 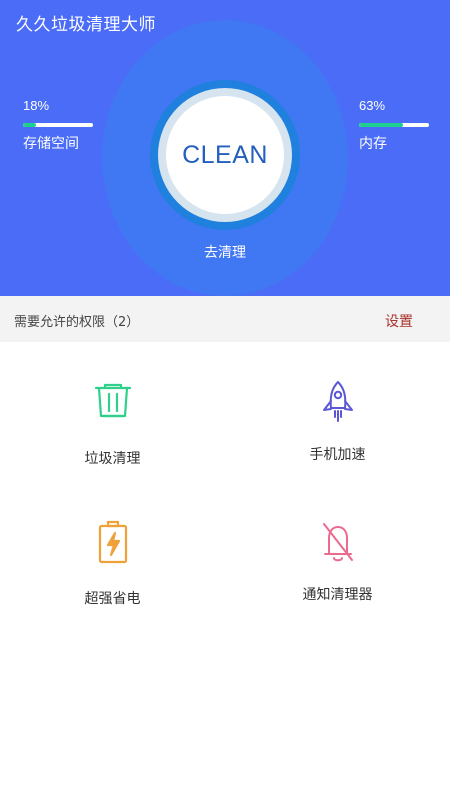 I want to click on storage-progress-bar, so click(x=58, y=125).